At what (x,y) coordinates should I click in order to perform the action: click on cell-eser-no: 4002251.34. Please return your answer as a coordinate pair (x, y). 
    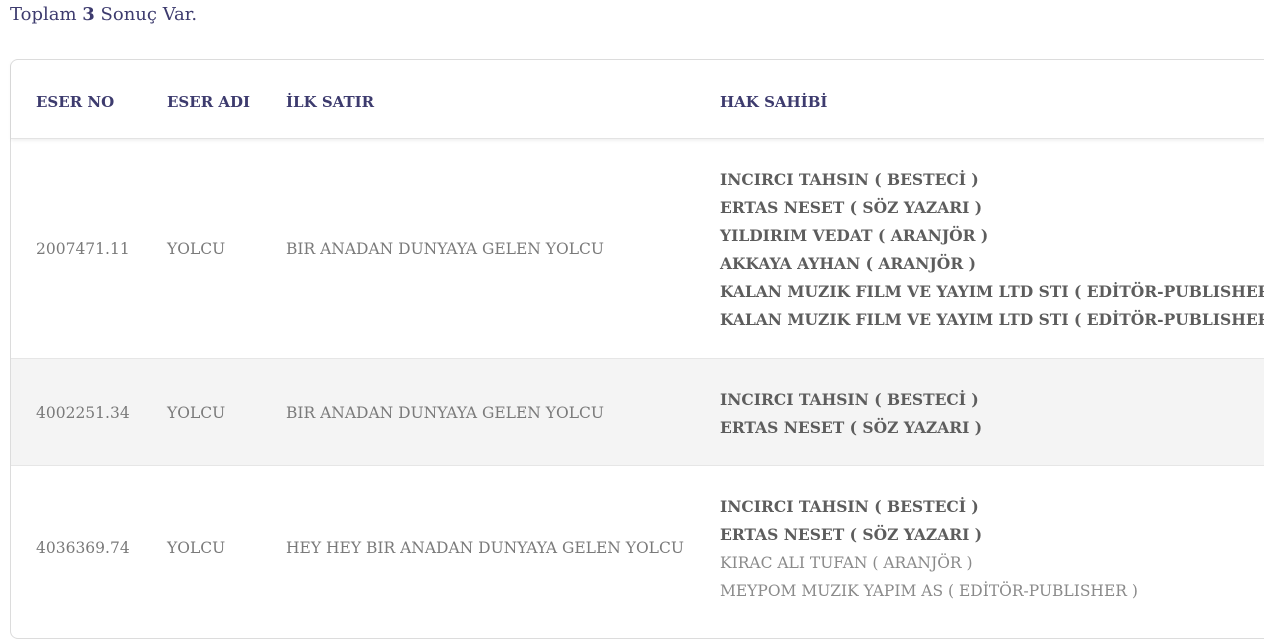
    Looking at the image, I should click on (83, 413).